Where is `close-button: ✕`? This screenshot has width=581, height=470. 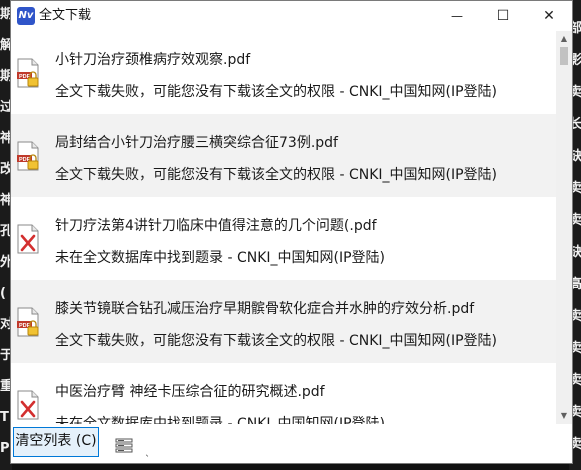
close-button: ✕ is located at coordinates (549, 16).